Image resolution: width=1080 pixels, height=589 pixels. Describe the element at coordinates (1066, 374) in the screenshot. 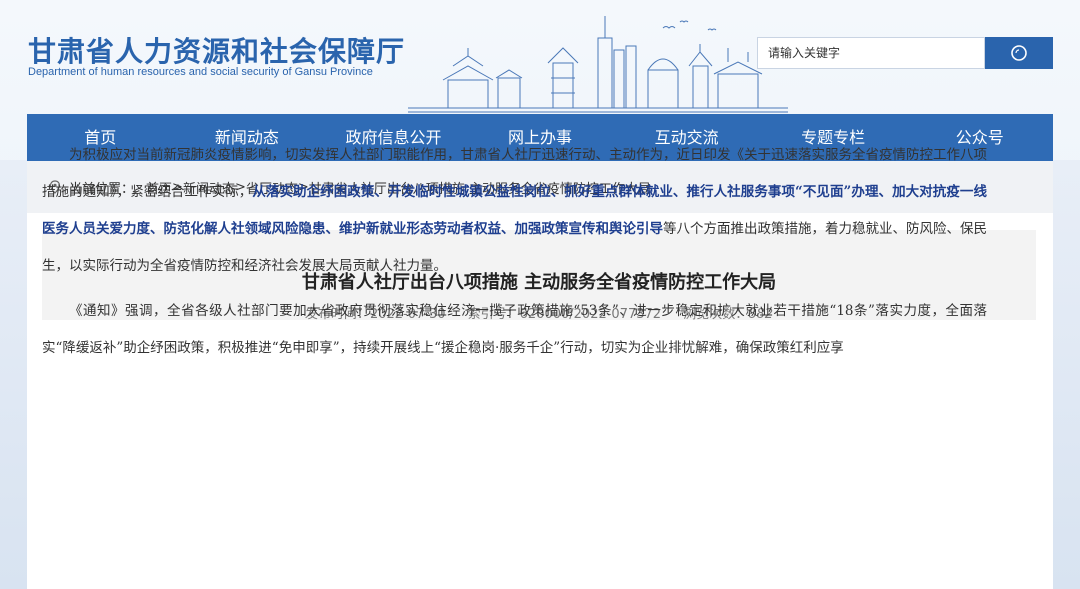

I see `side-decoration-right` at that location.